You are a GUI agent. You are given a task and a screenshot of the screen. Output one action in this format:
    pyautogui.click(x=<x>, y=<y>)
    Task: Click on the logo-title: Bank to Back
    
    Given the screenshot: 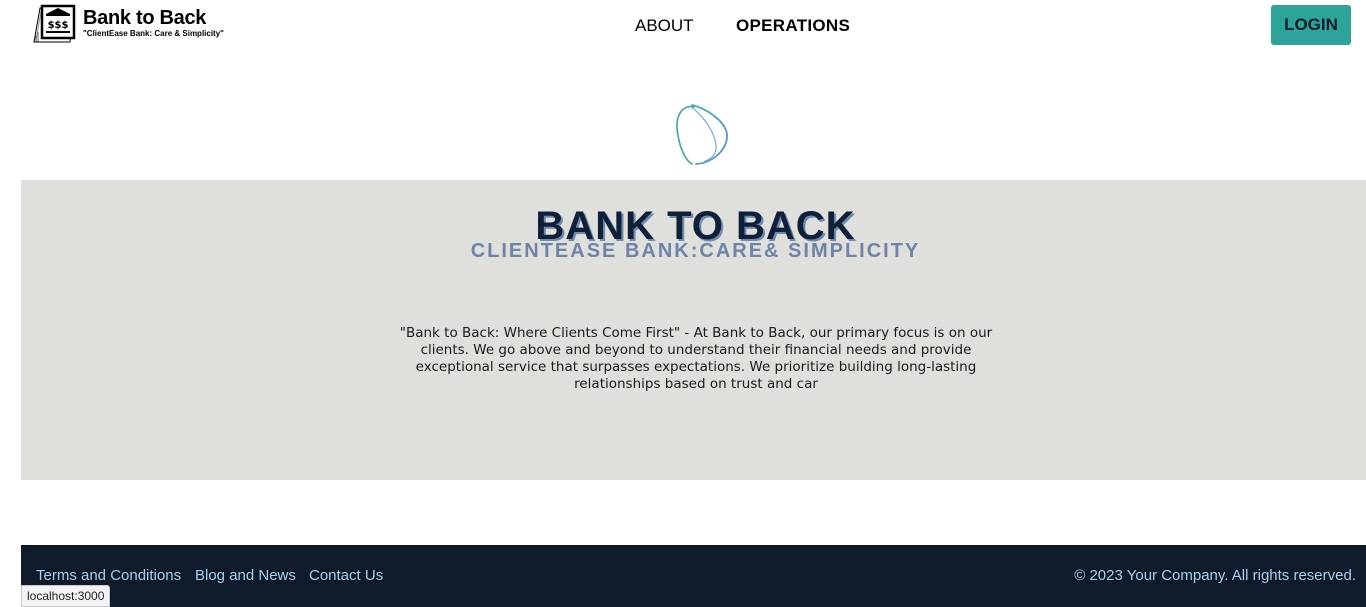 What is the action you would take?
    pyautogui.click(x=145, y=18)
    